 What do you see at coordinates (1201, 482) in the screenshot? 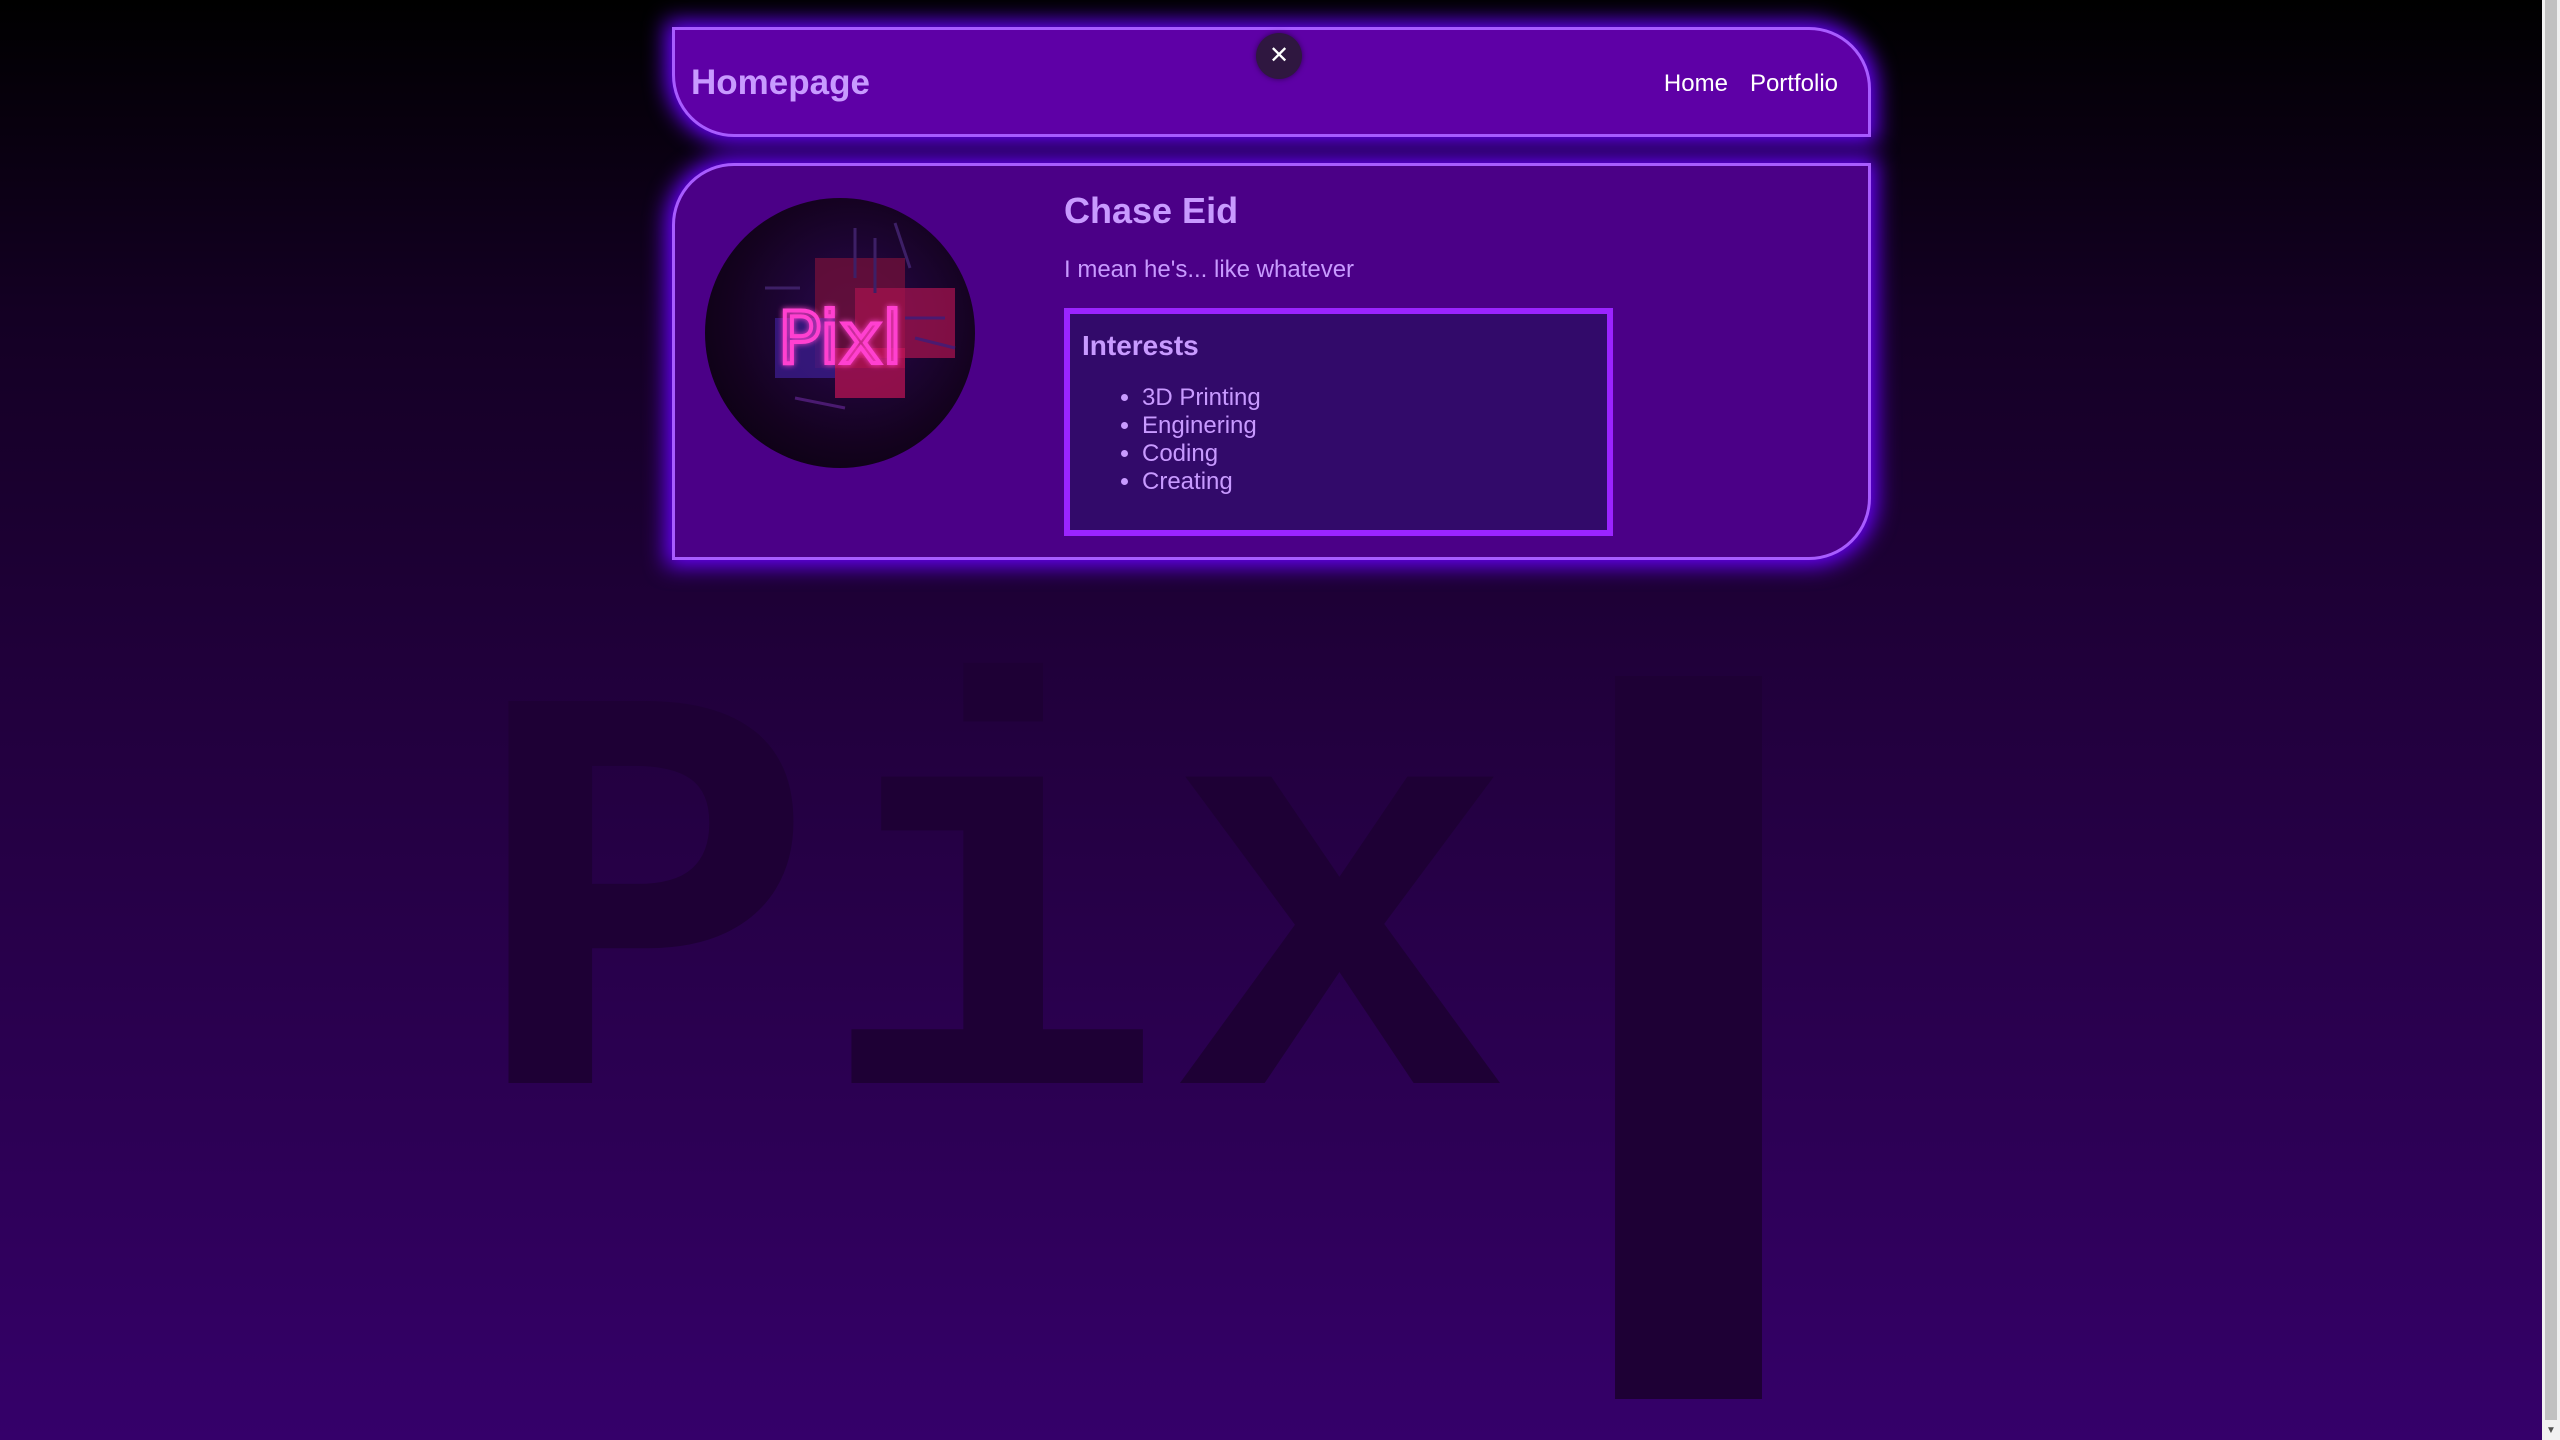
I see `list-item: Creating` at bounding box center [1201, 482].